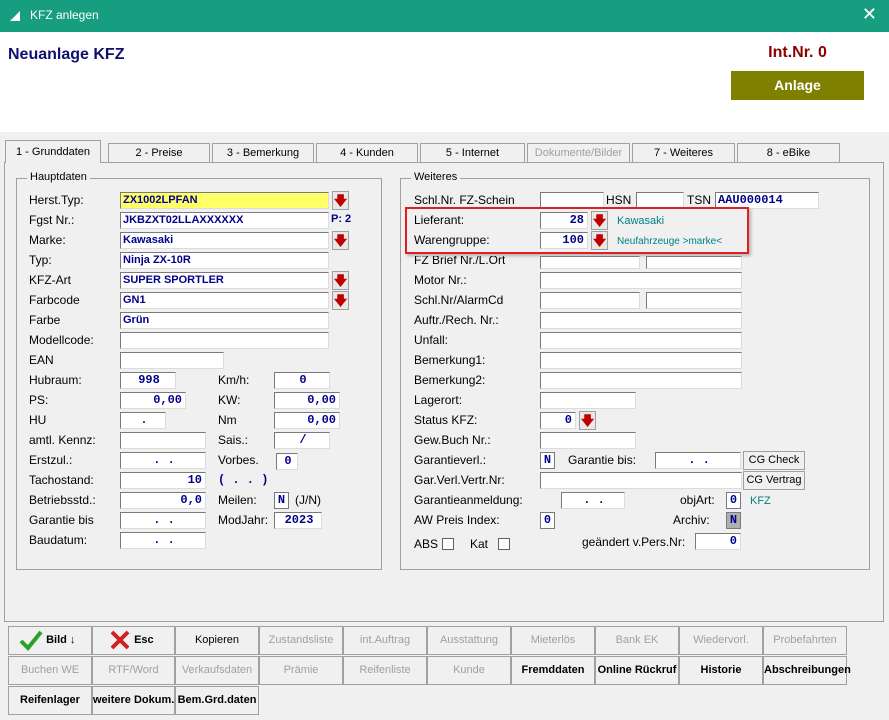  I want to click on geaendert-field: 0, so click(718, 541).